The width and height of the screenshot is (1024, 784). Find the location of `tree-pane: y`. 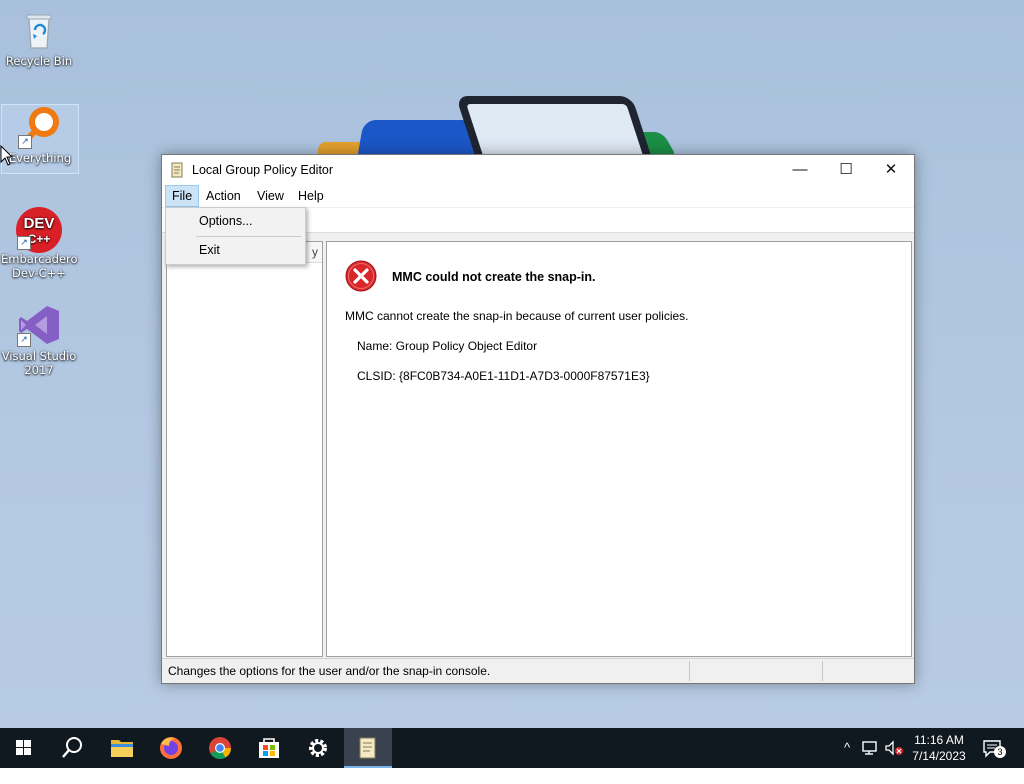

tree-pane: y is located at coordinates (244, 449).